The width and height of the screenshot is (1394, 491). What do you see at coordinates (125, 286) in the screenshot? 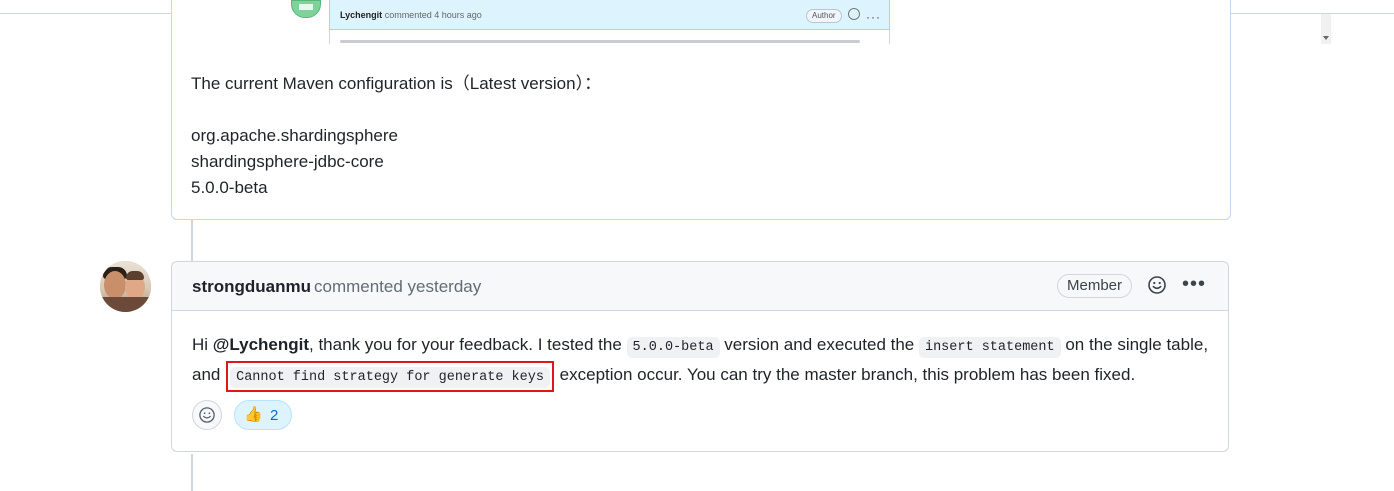
I see `avatar` at bounding box center [125, 286].